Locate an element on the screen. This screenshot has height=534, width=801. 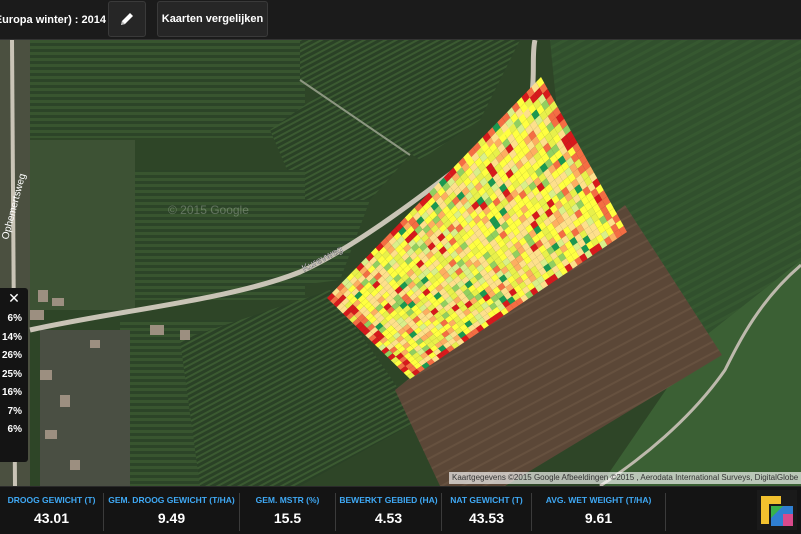
stat-label: DROOG GEWICHT (T) is located at coordinates (51, 500).